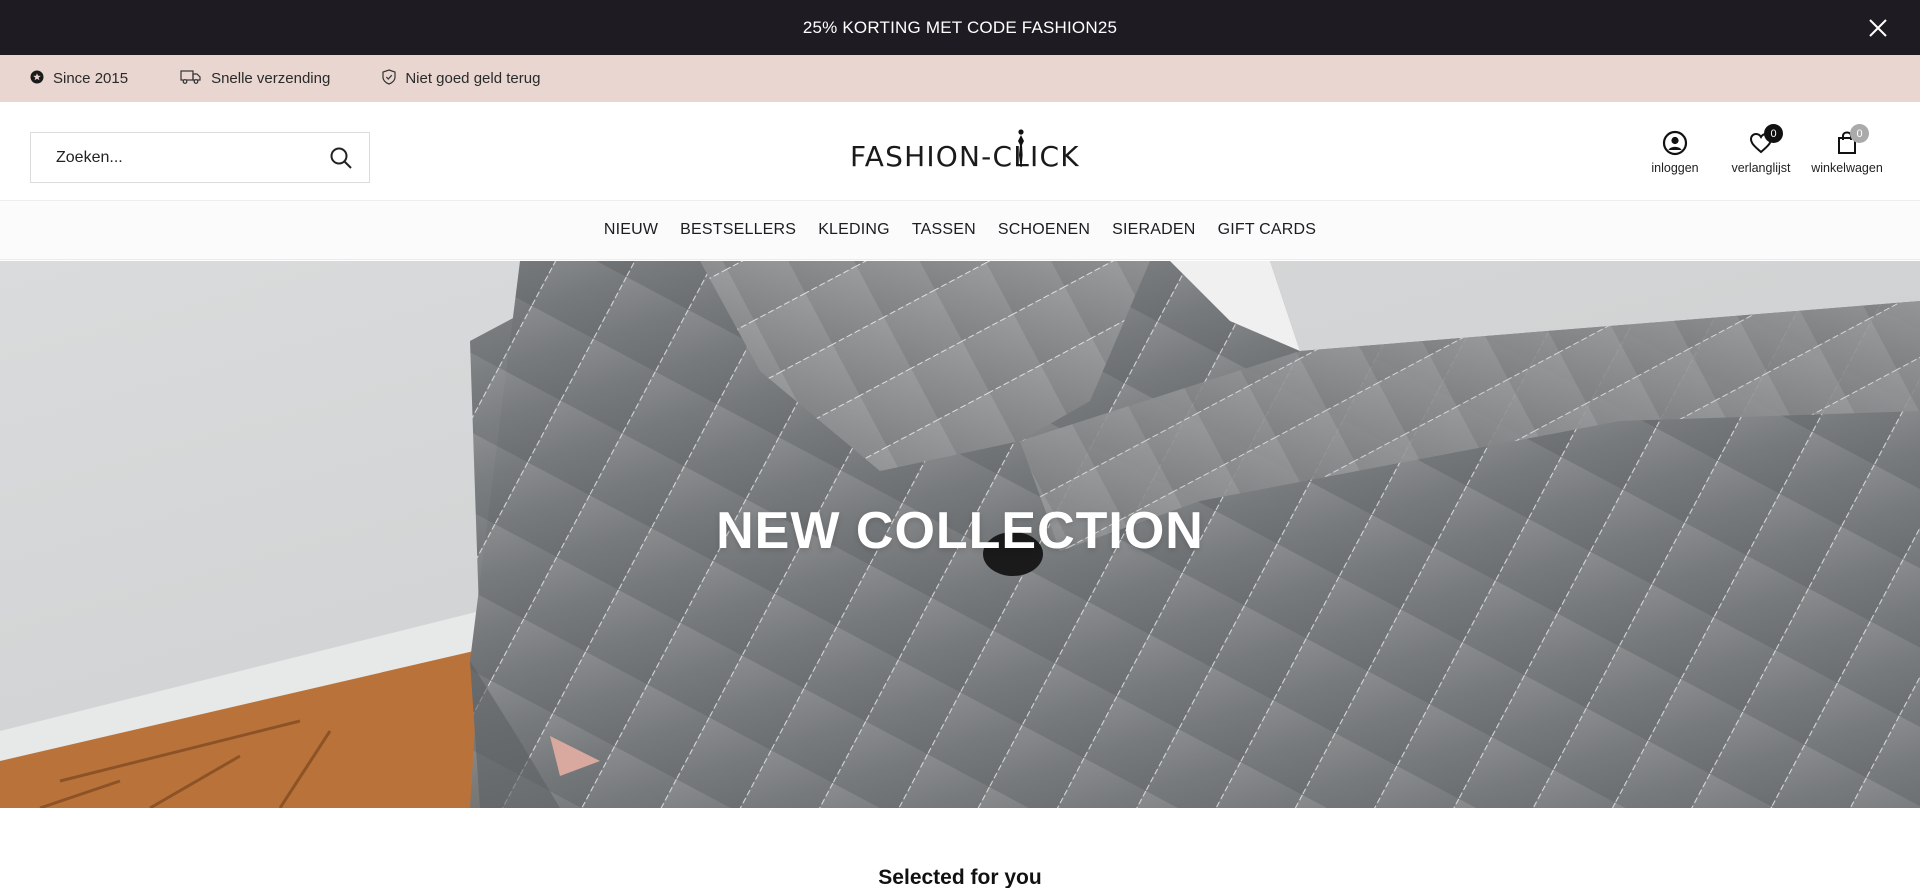  What do you see at coordinates (271, 78) in the screenshot?
I see `usp-label: Snelle verzending` at bounding box center [271, 78].